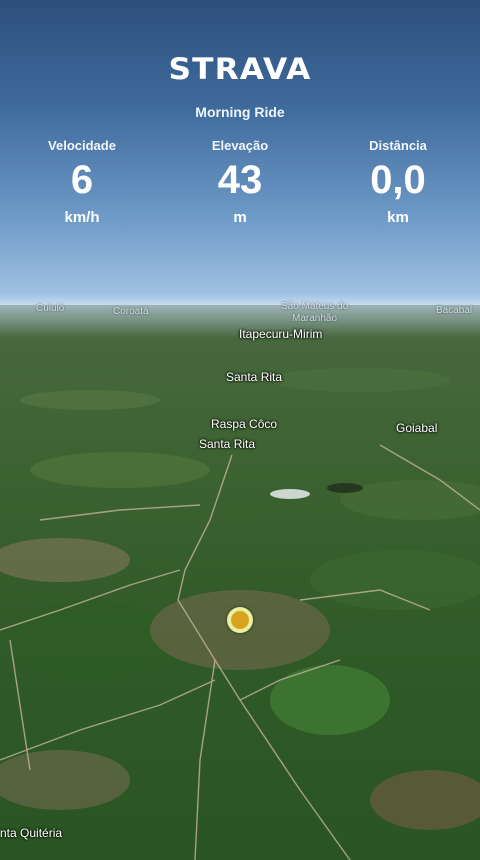 Image resolution: width=480 pixels, height=860 pixels. I want to click on map-label: Raspa Côco, so click(244, 424).